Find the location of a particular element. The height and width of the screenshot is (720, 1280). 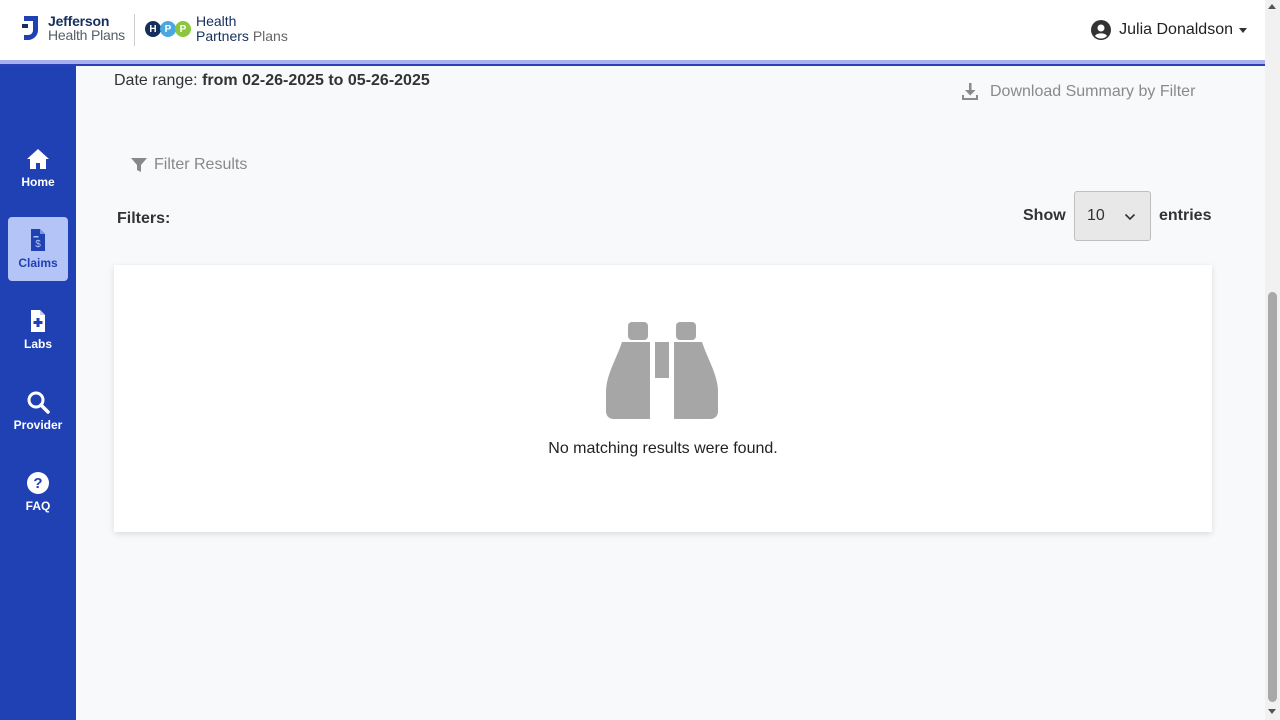

sidebar-item-faq: ? FAQ is located at coordinates (38, 492).